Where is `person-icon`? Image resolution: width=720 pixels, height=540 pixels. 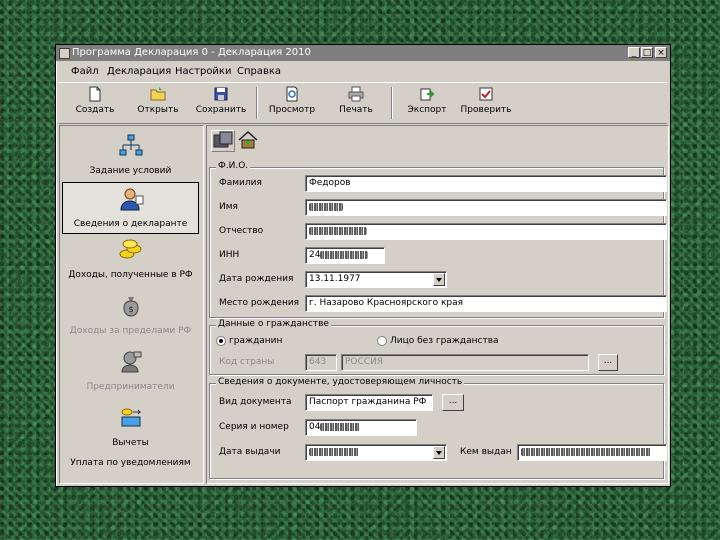 person-icon is located at coordinates (132, 199).